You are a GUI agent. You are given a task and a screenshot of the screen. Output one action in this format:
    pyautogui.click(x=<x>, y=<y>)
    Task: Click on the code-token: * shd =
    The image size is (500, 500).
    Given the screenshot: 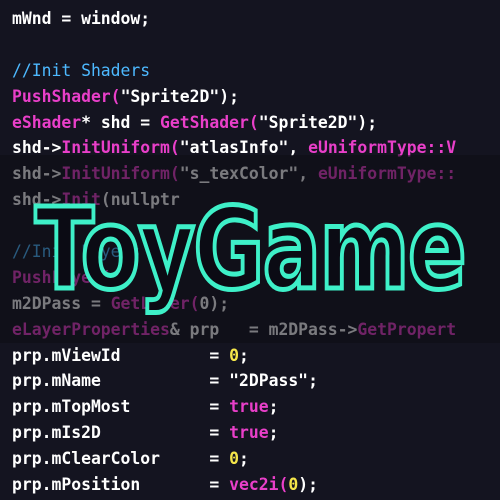 What is the action you would take?
    pyautogui.click(x=121, y=122)
    